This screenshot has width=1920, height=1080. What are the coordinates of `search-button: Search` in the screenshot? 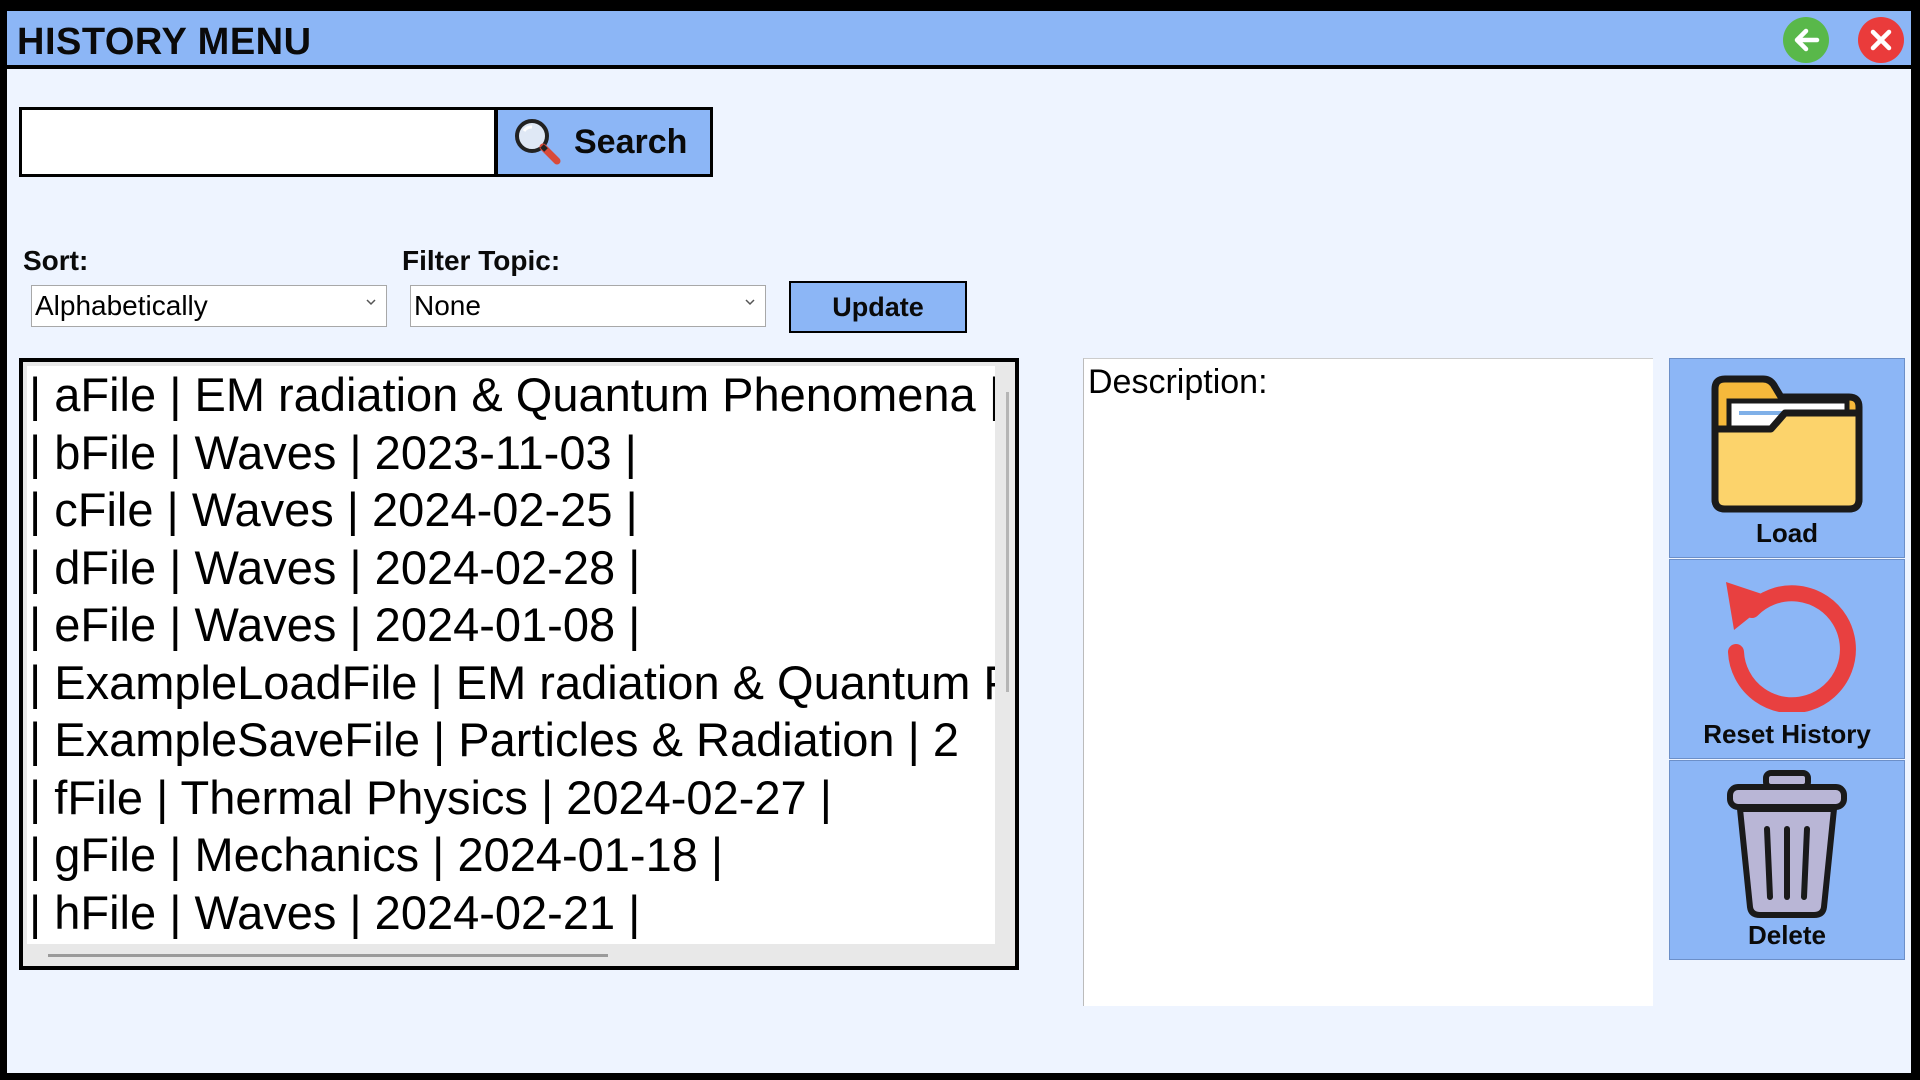 It's located at (604, 142).